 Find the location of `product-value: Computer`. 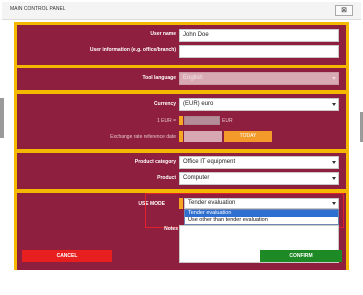

product-value: Computer is located at coordinates (196, 178).